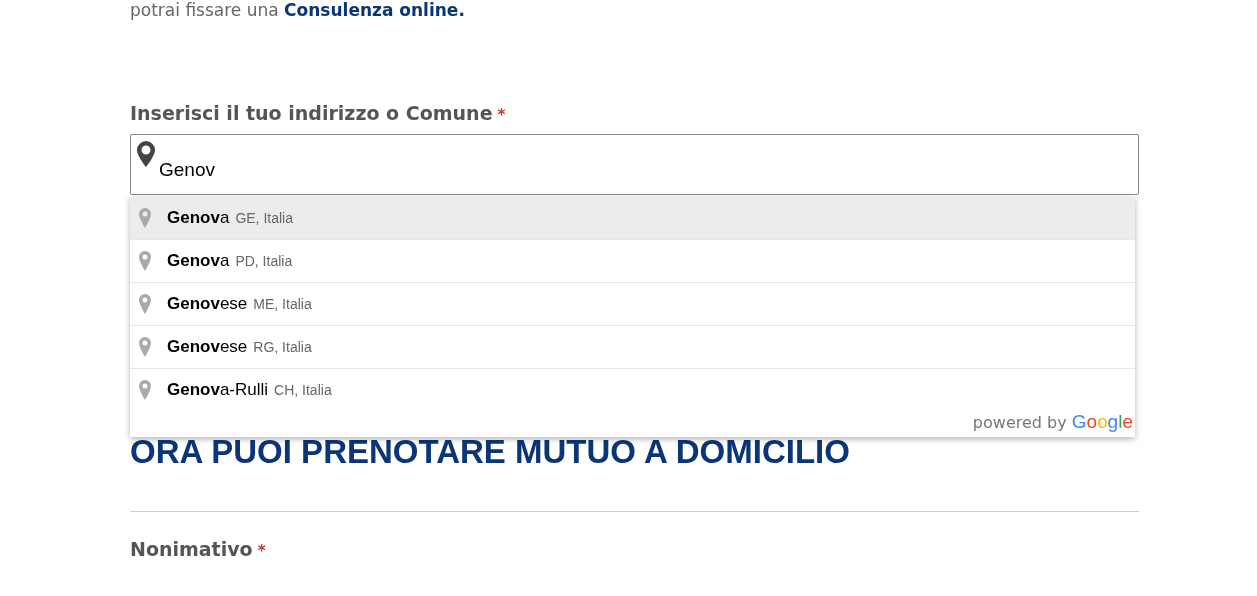  Describe the element at coordinates (634, 164) in the screenshot. I see `address-field: Genov` at that location.